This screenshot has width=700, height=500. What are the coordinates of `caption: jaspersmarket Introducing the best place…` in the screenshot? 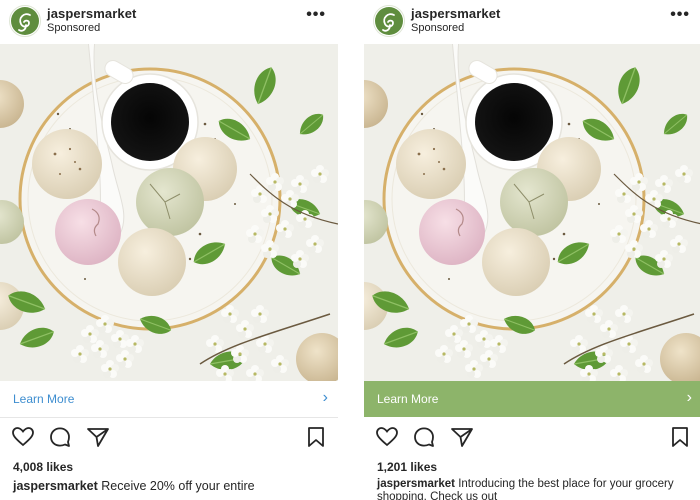 It's located at (537, 489).